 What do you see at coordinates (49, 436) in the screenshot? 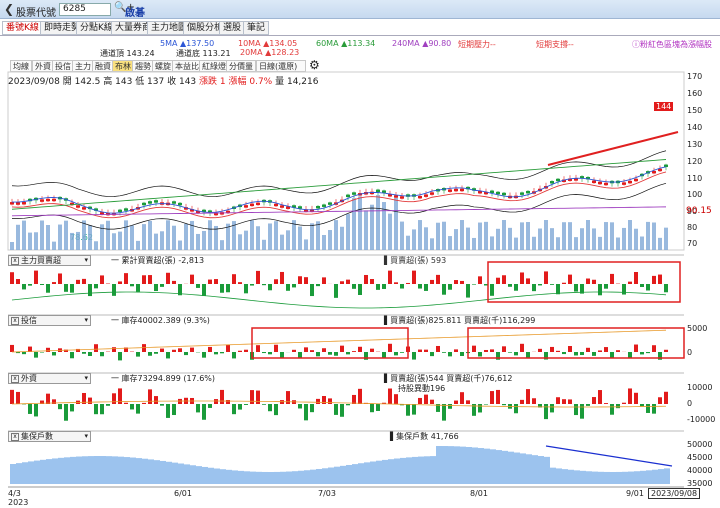
I see `panel-select-holders: x 集保戶數 ▾` at bounding box center [49, 436].